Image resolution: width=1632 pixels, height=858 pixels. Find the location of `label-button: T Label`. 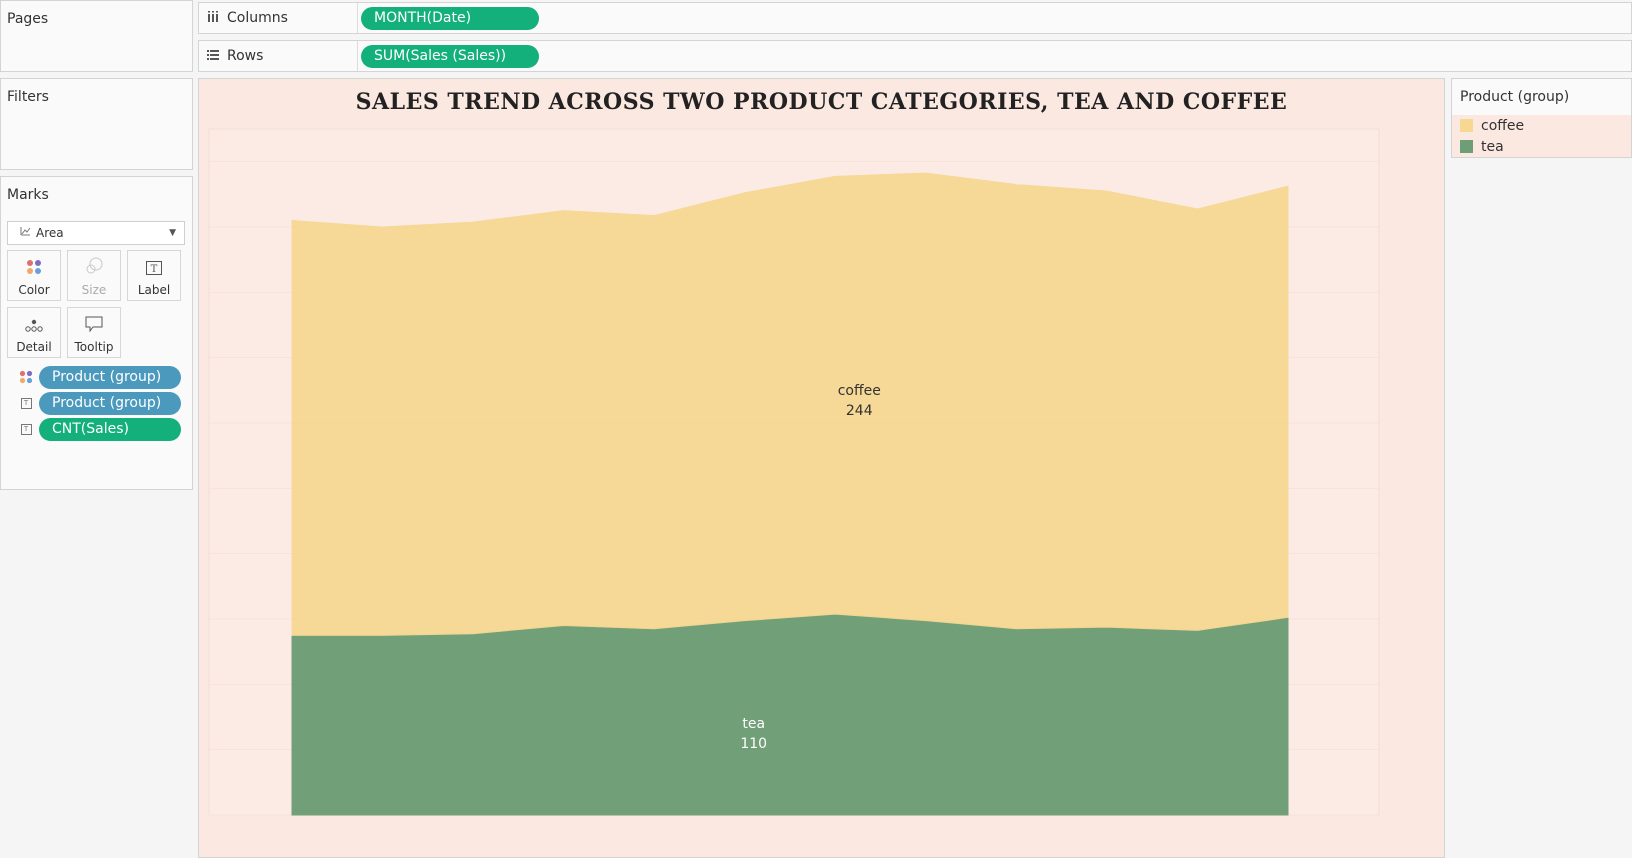

label-button: T Label is located at coordinates (154, 275).